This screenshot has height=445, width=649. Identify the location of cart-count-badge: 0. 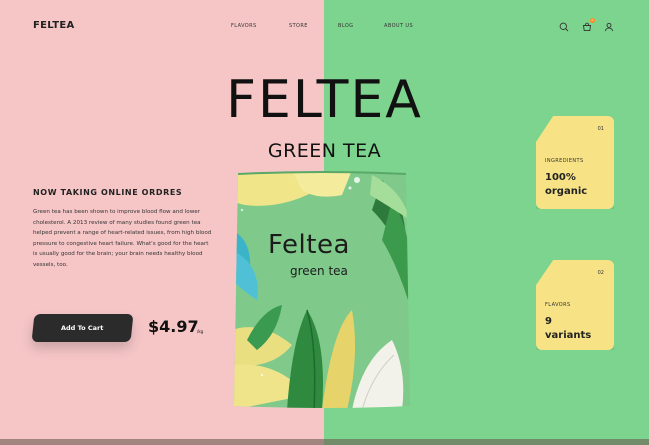
(592, 20).